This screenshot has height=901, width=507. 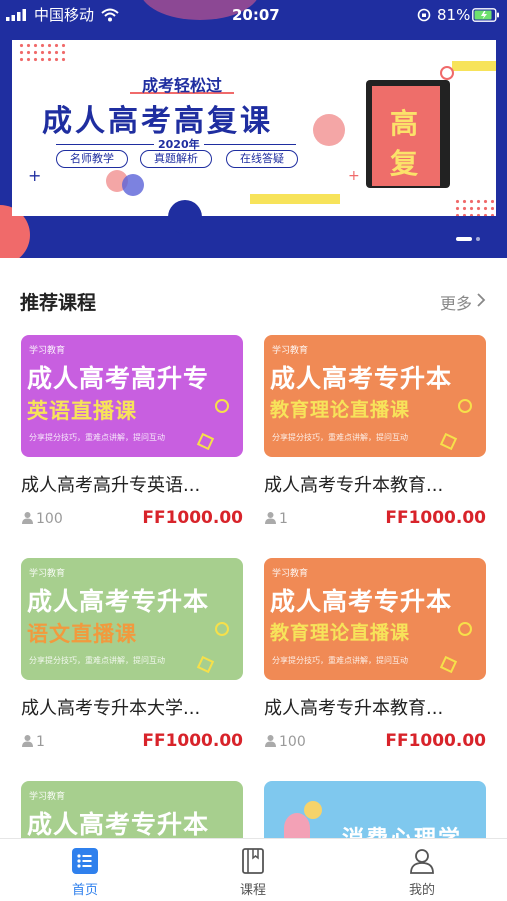 I want to click on course-poster: 学习教育 成人高考专升本, so click(x=132, y=809).